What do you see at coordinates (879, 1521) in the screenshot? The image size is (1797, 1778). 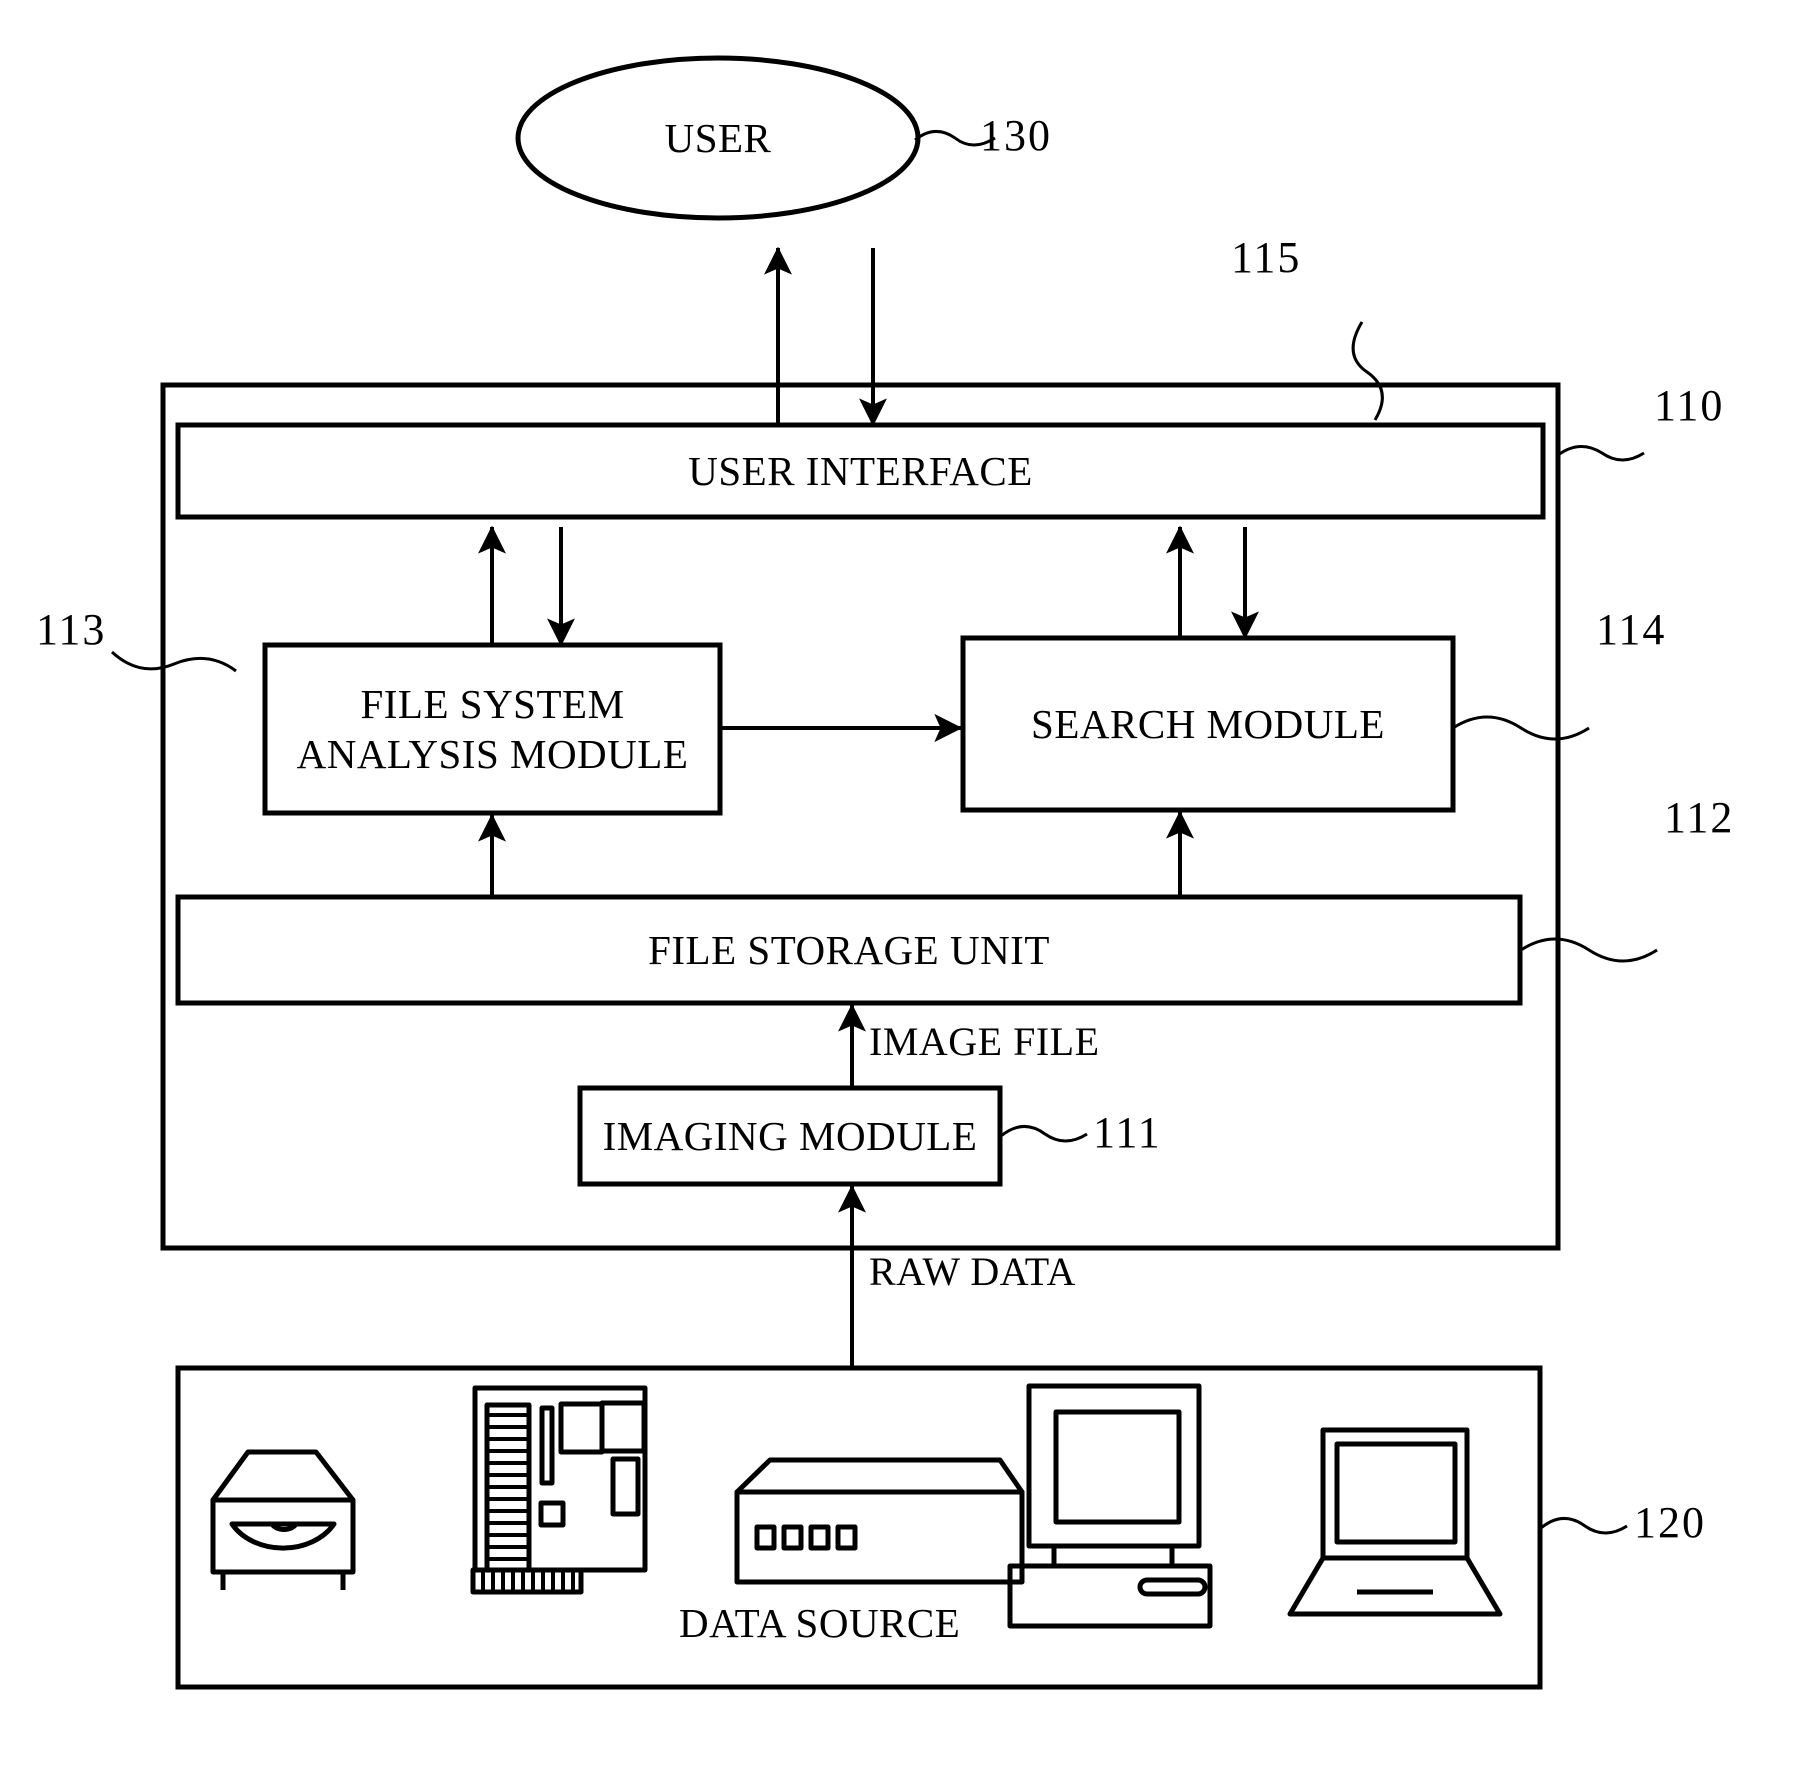 I see `server-box-icon` at bounding box center [879, 1521].